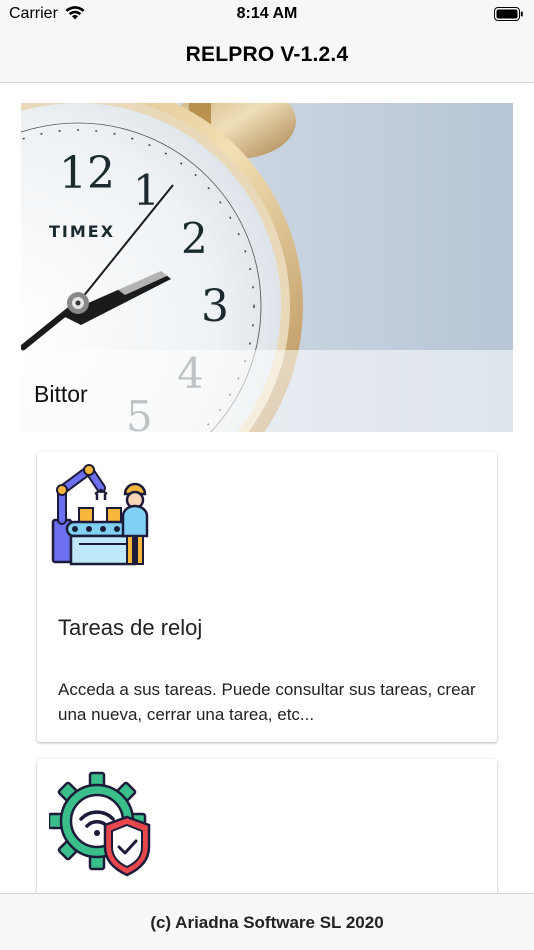  I want to click on gear-wifi-shield-icon, so click(100, 824).